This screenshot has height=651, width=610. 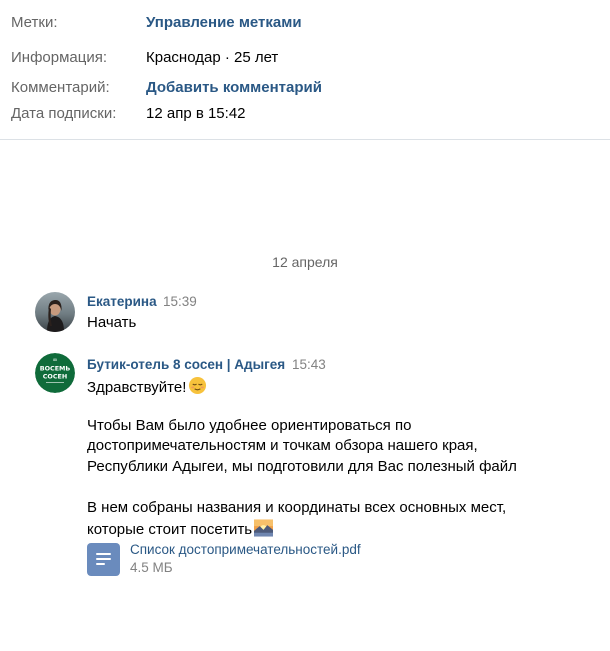 I want to click on attachment-size: 4.5 МБ, so click(x=151, y=567).